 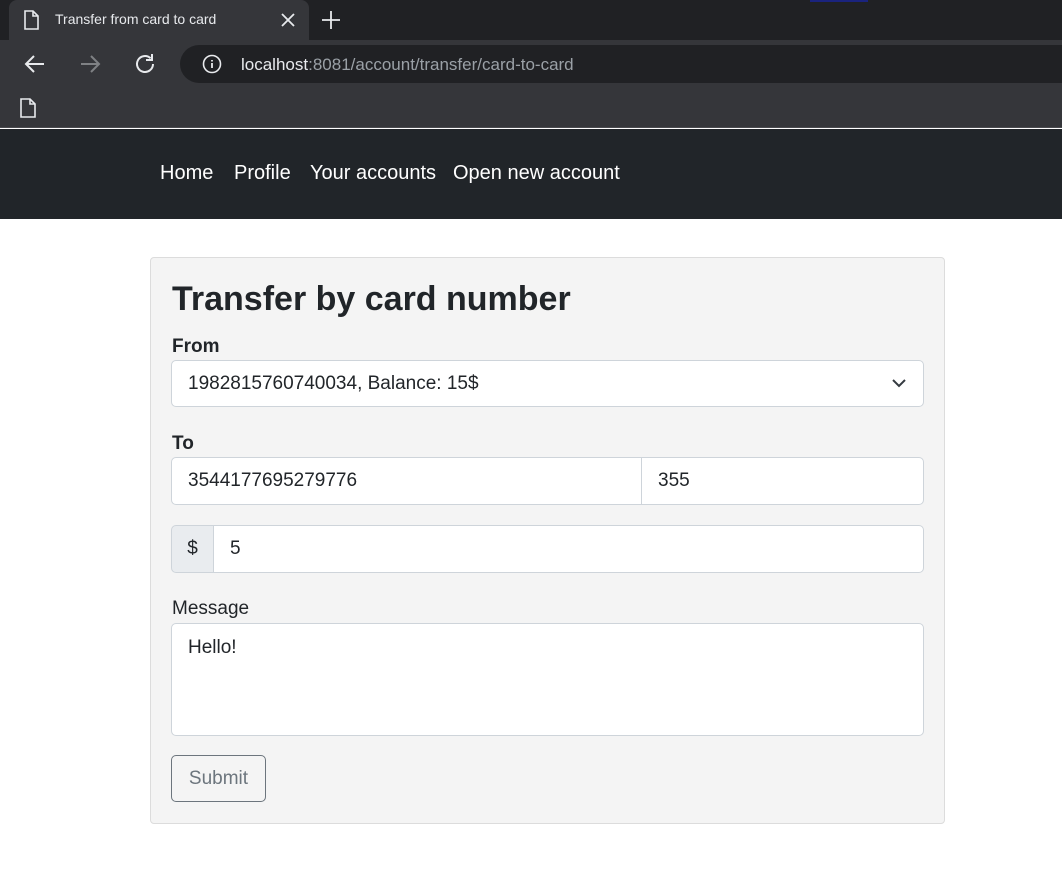 What do you see at coordinates (211, 608) in the screenshot?
I see `message-label: Message` at bounding box center [211, 608].